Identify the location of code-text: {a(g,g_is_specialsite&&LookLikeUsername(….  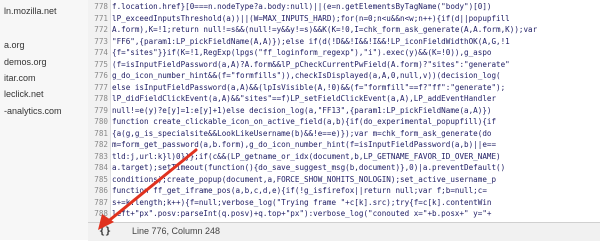
(302, 133).